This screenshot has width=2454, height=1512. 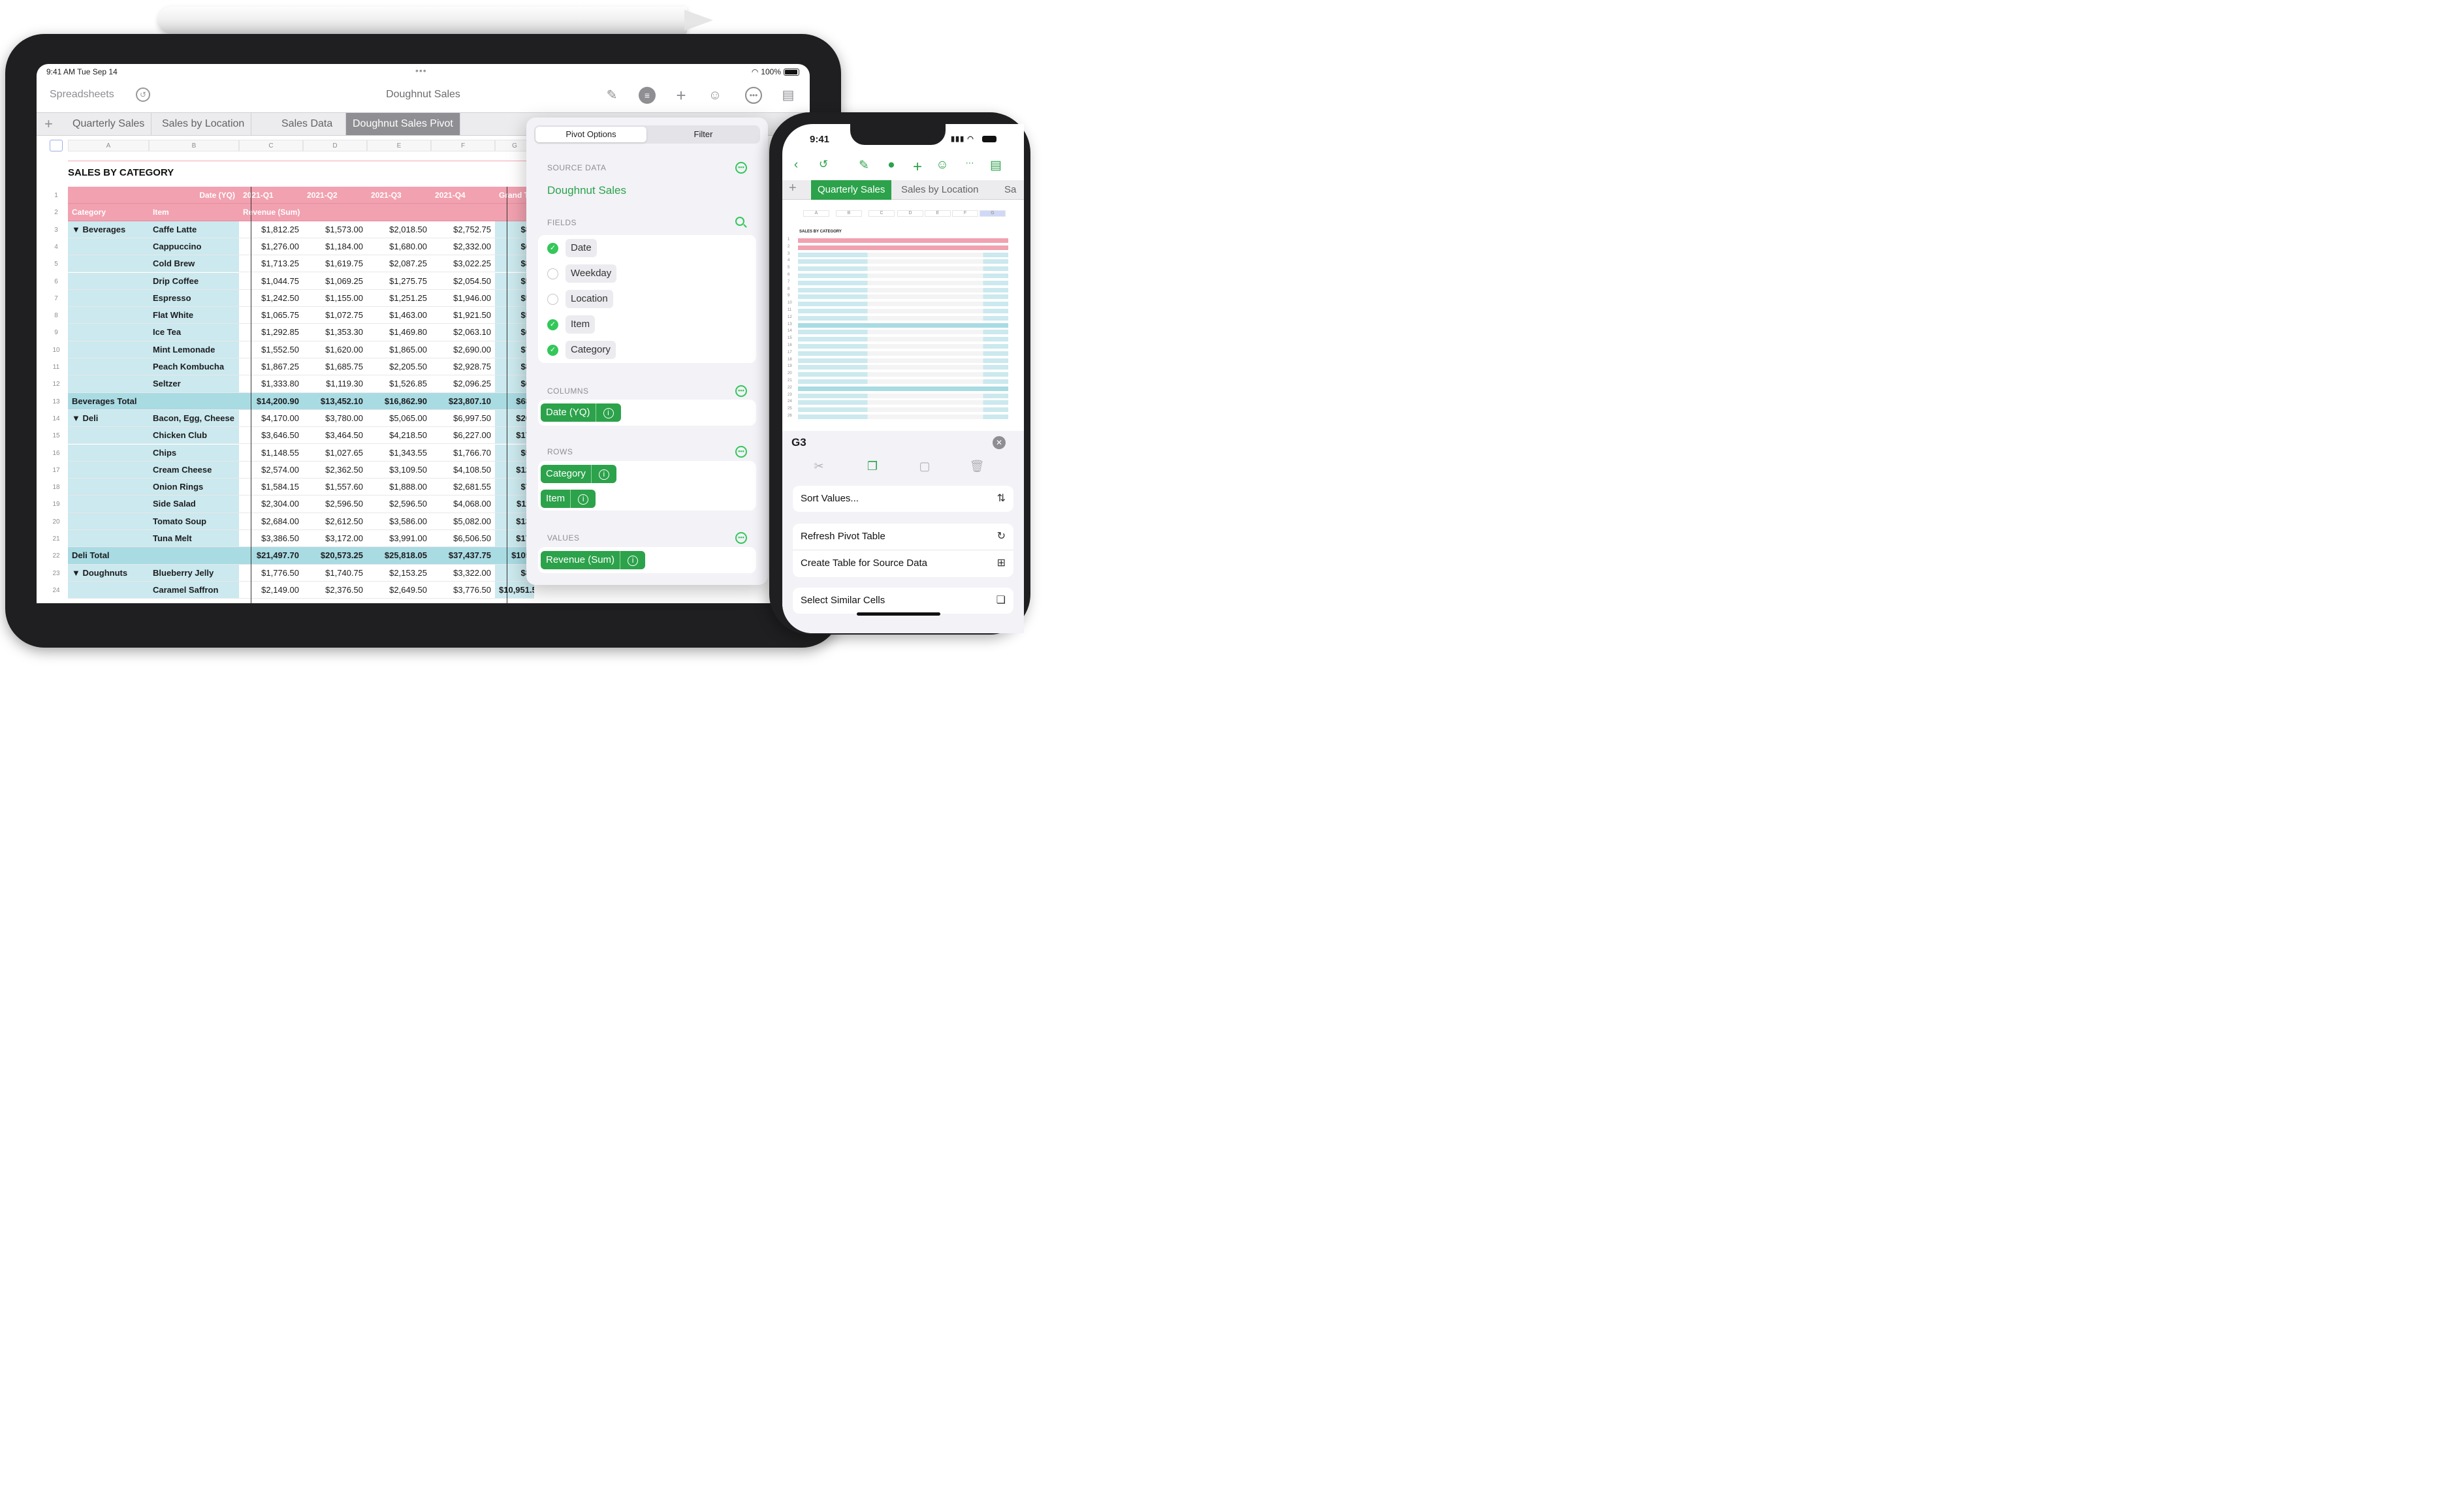 What do you see at coordinates (153, 556) in the screenshot?
I see `total-label-cell: Deli Total` at bounding box center [153, 556].